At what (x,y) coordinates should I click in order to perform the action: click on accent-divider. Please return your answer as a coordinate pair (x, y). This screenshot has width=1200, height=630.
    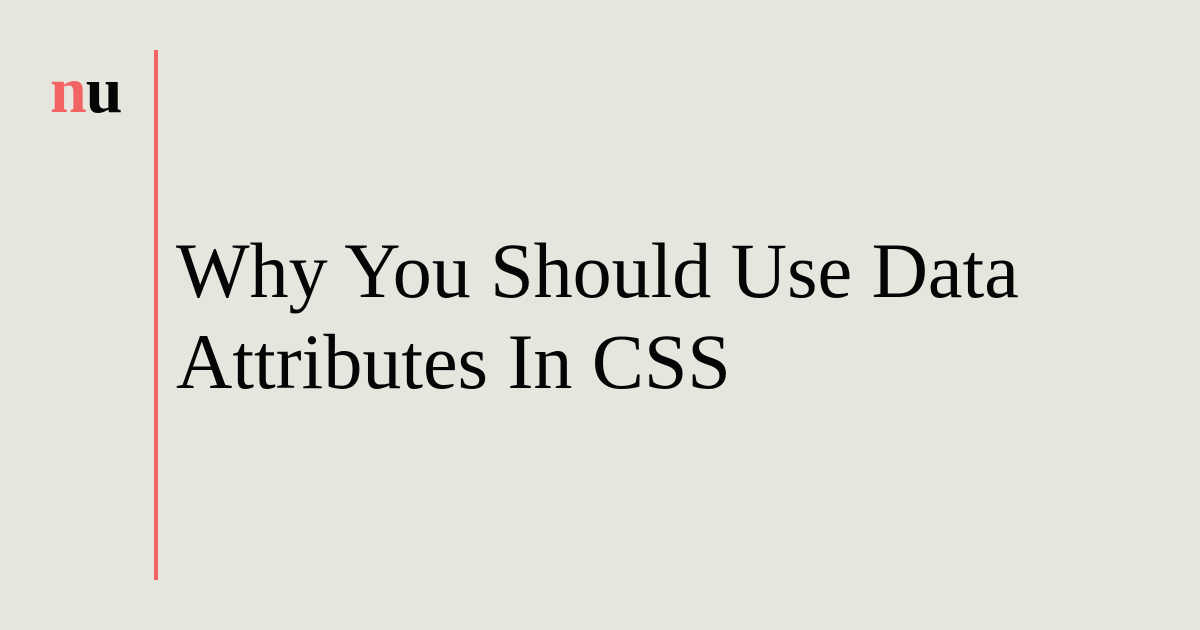
    Looking at the image, I should click on (156, 315).